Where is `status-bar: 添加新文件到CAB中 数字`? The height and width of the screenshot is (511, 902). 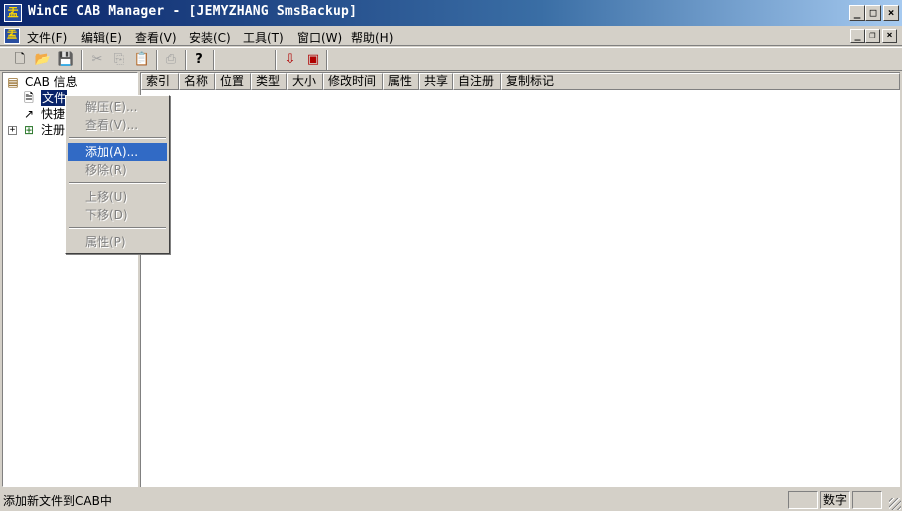
status-bar: 添加新文件到CAB中 数字 is located at coordinates (451, 500).